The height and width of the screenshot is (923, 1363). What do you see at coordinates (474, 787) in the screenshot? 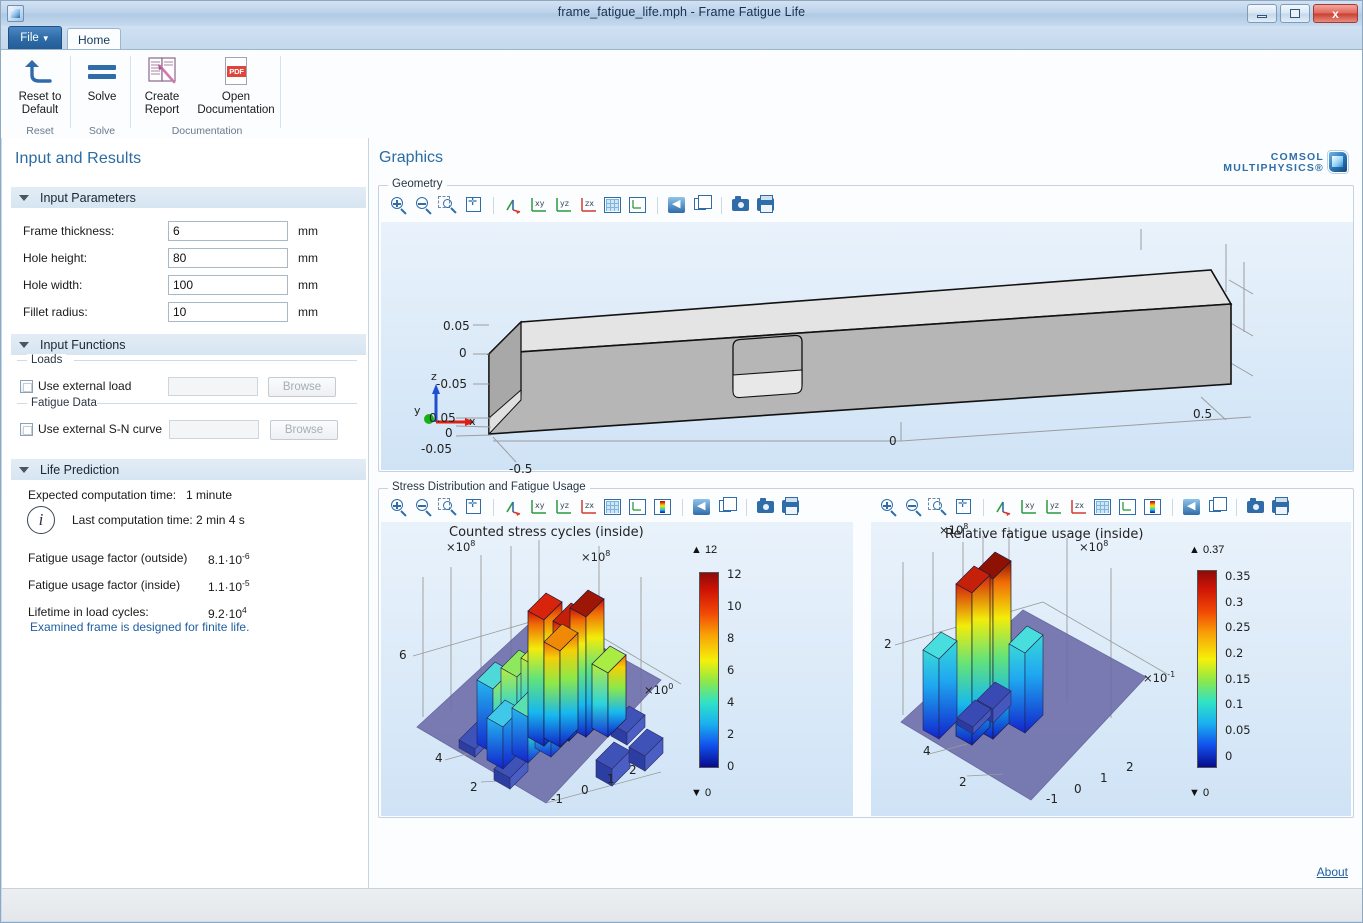
I see `y-axis-tick-2: 2` at bounding box center [474, 787].